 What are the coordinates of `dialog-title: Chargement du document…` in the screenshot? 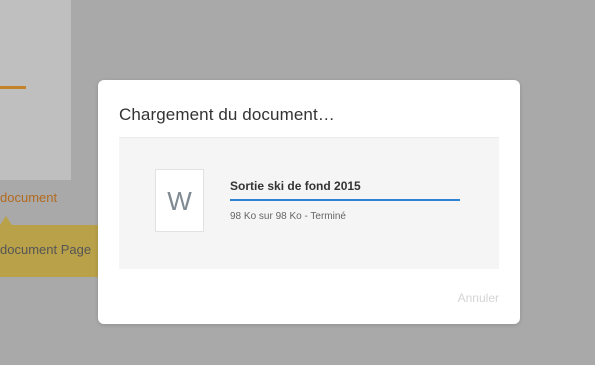 It's located at (227, 114).